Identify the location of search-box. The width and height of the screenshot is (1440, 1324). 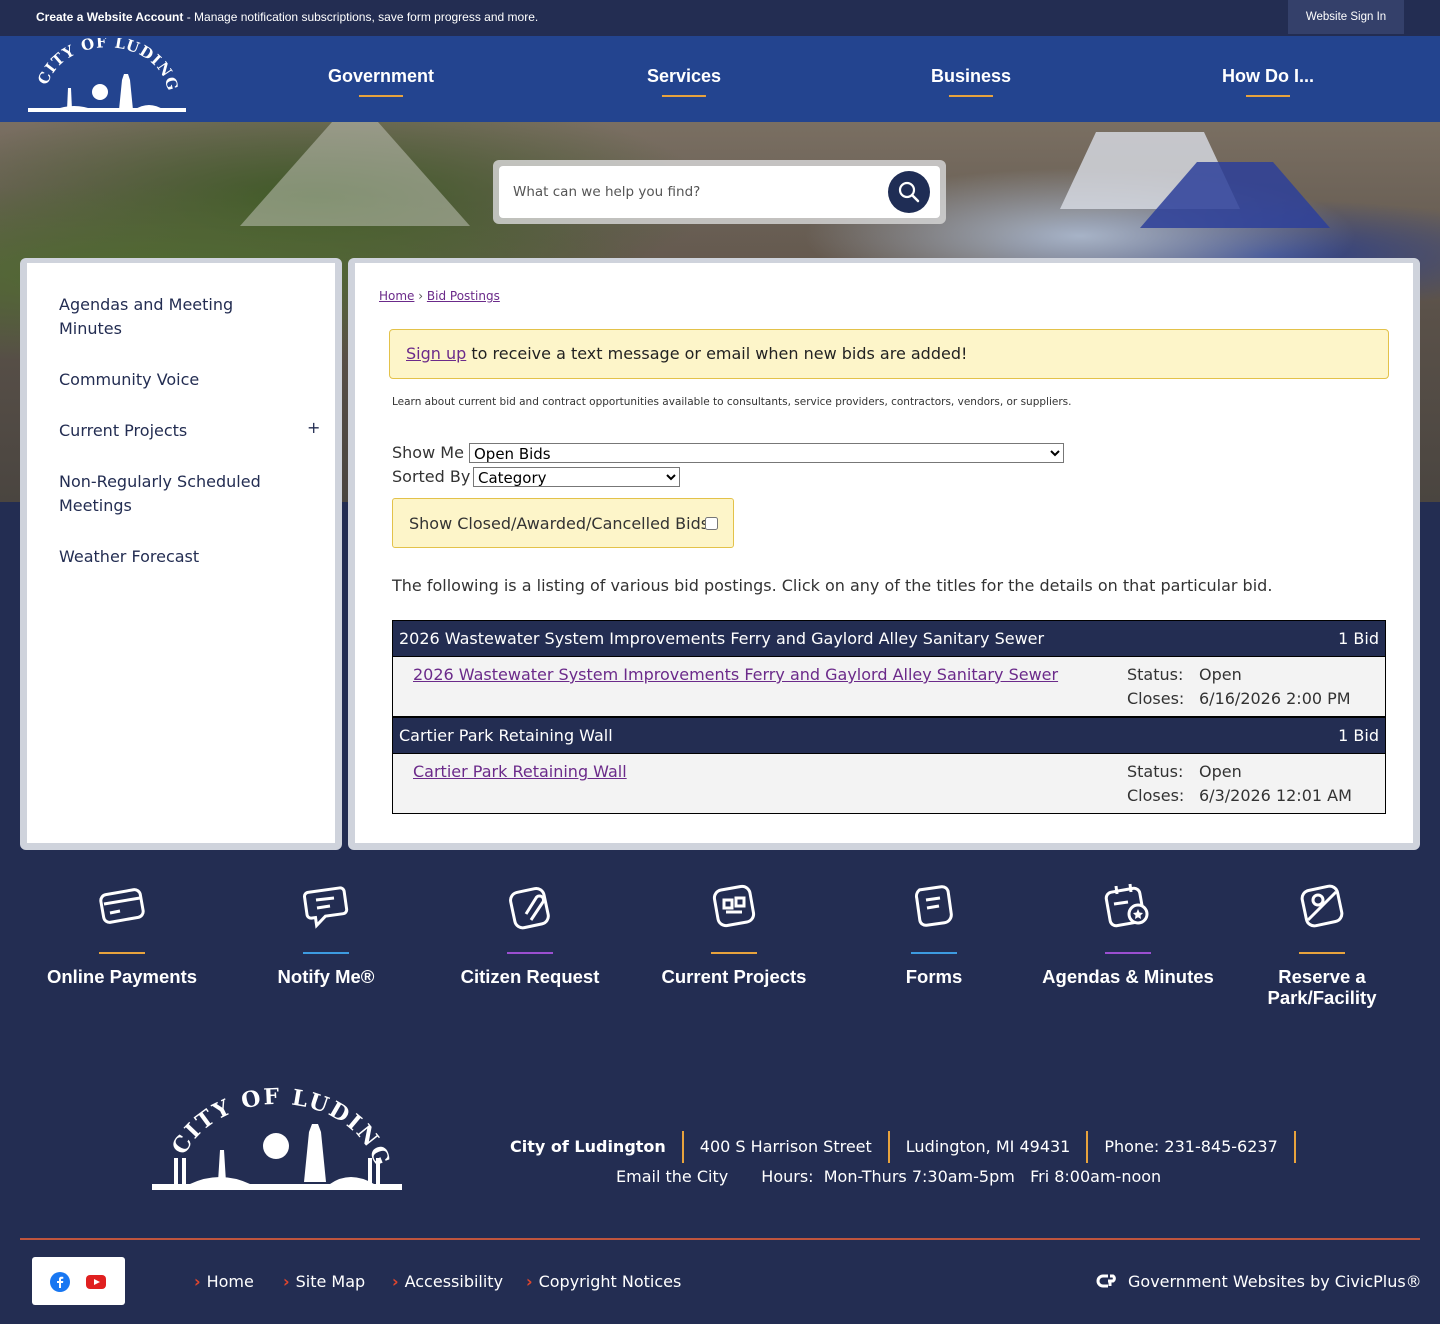
(719, 192).